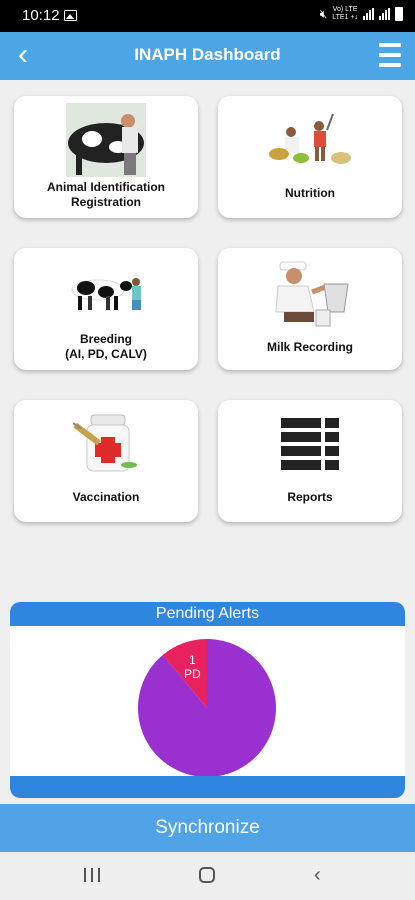 This screenshot has height=900, width=415. I want to click on reports-grid-icon, so click(310, 444).